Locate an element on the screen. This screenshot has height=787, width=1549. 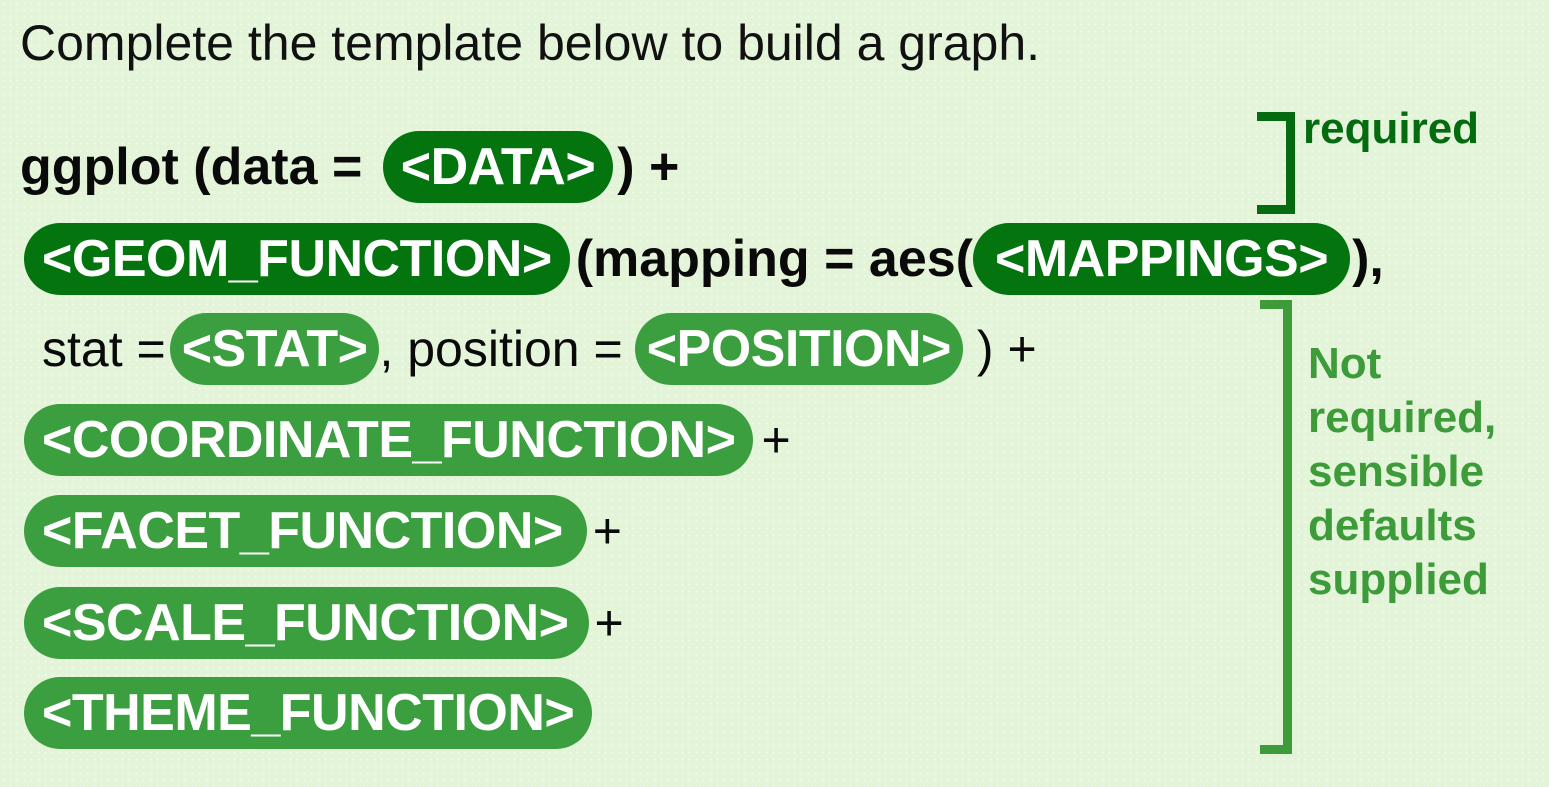
stat-placeholder: <STAT> is located at coordinates (274, 349).